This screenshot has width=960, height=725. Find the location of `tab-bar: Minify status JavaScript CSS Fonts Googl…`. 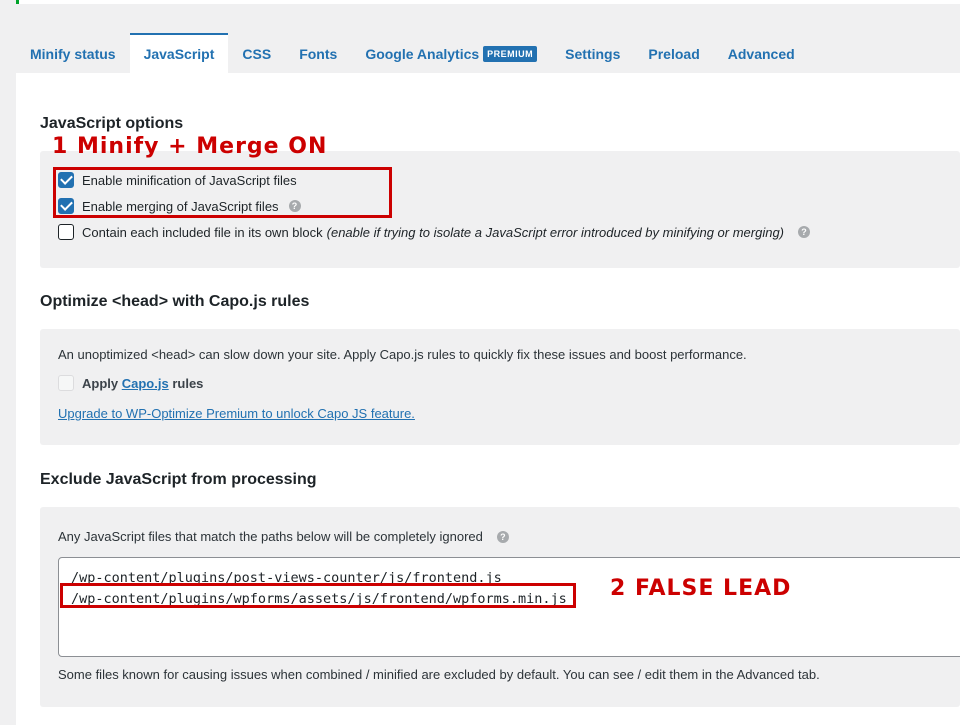

tab-bar: Minify status JavaScript CSS Fonts Googl… is located at coordinates (412, 53).